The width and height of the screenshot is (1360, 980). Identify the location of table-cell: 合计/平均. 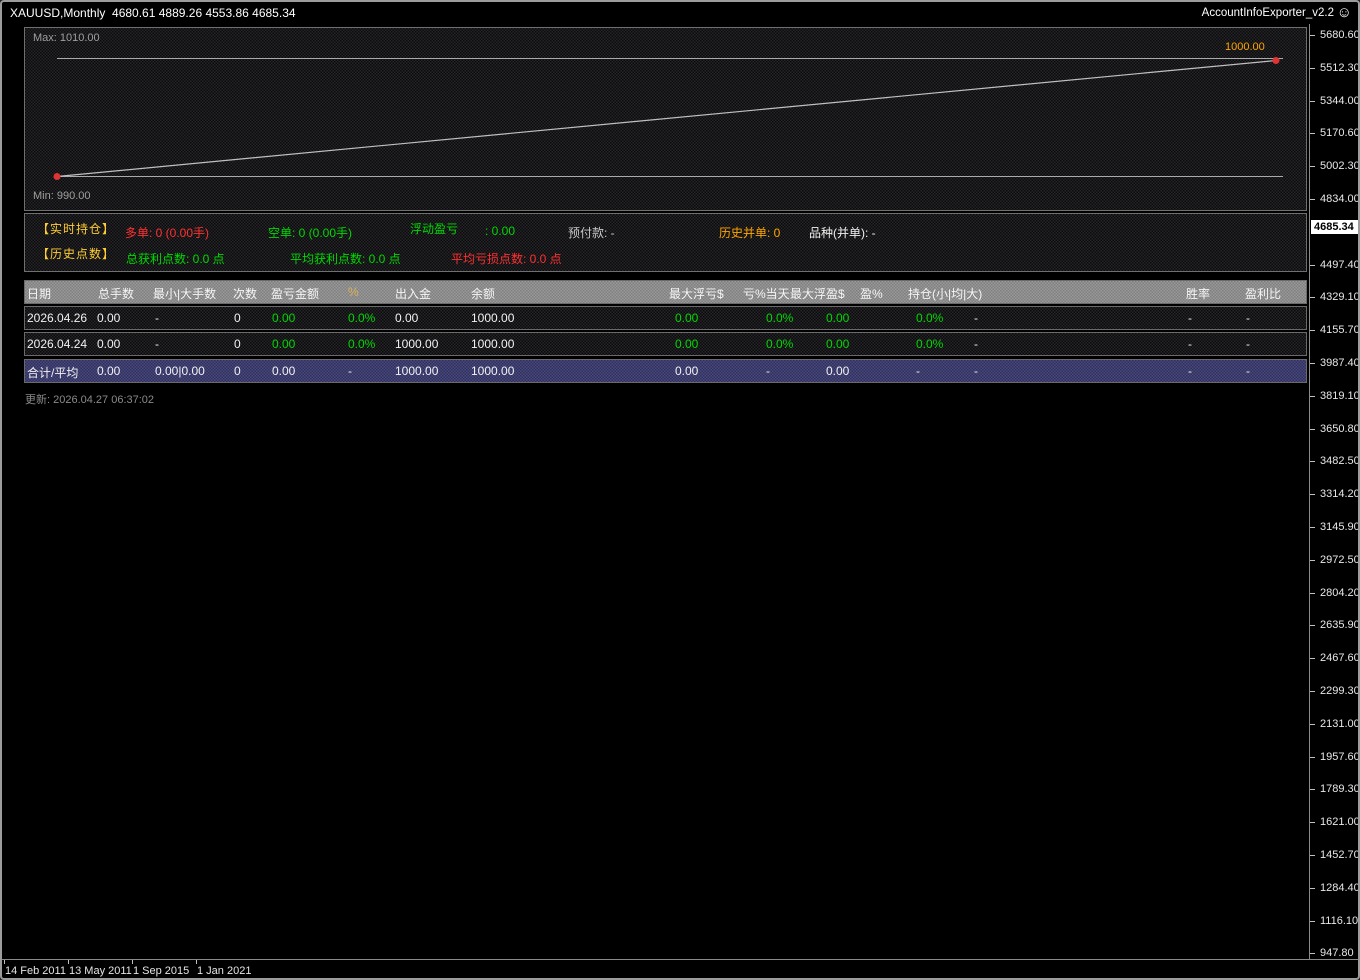
(53, 373).